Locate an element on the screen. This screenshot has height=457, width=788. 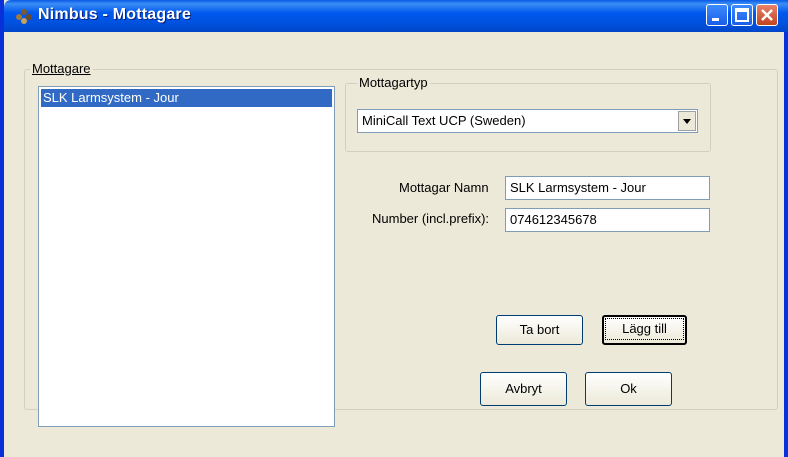
remove-button: Ta bort is located at coordinates (539, 330).